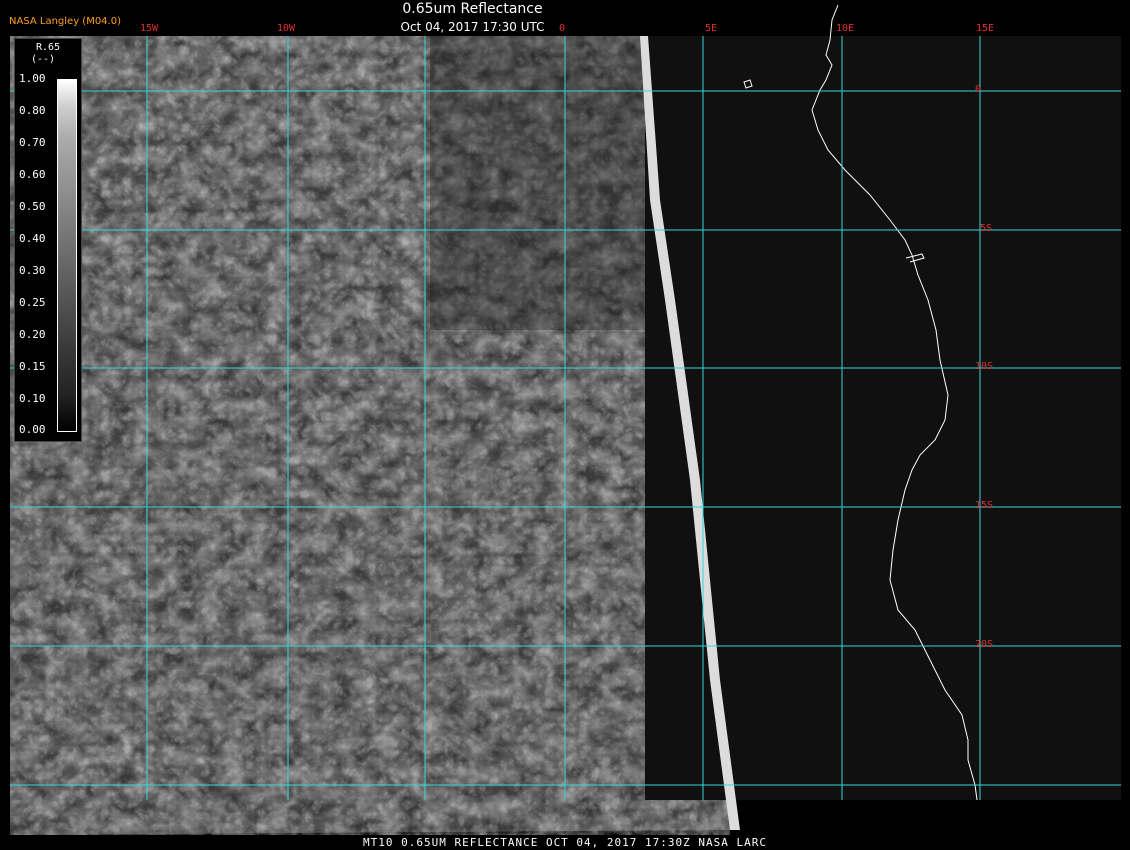 Image resolution: width=1130 pixels, height=850 pixels. What do you see at coordinates (67, 255) in the screenshot?
I see `legend-colorbar` at bounding box center [67, 255].